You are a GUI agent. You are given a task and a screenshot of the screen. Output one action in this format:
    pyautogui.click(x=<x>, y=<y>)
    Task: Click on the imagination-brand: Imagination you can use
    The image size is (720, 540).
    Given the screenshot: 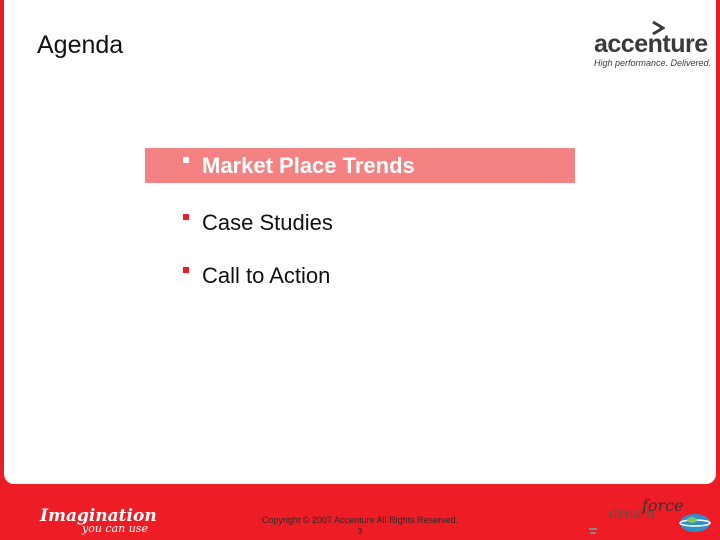 What is the action you would take?
    pyautogui.click(x=100, y=522)
    